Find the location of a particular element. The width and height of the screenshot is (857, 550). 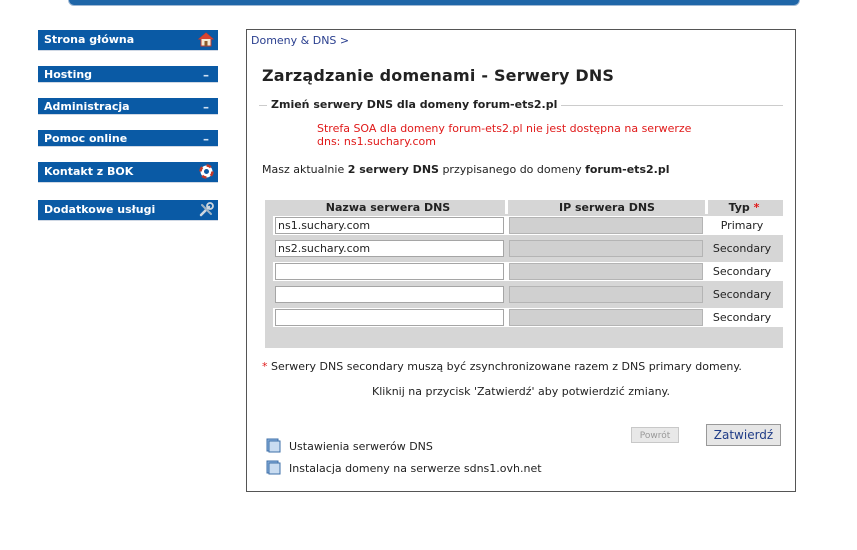

breadcrumb: Domeny & DNS > is located at coordinates (300, 40).